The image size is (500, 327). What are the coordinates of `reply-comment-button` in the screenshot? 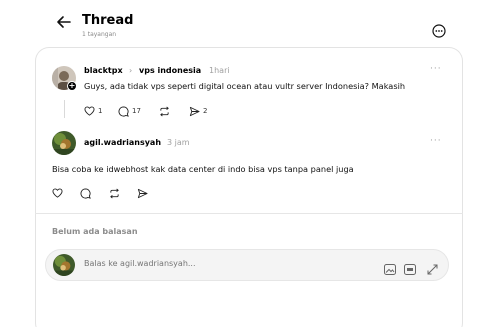 It's located at (85, 193).